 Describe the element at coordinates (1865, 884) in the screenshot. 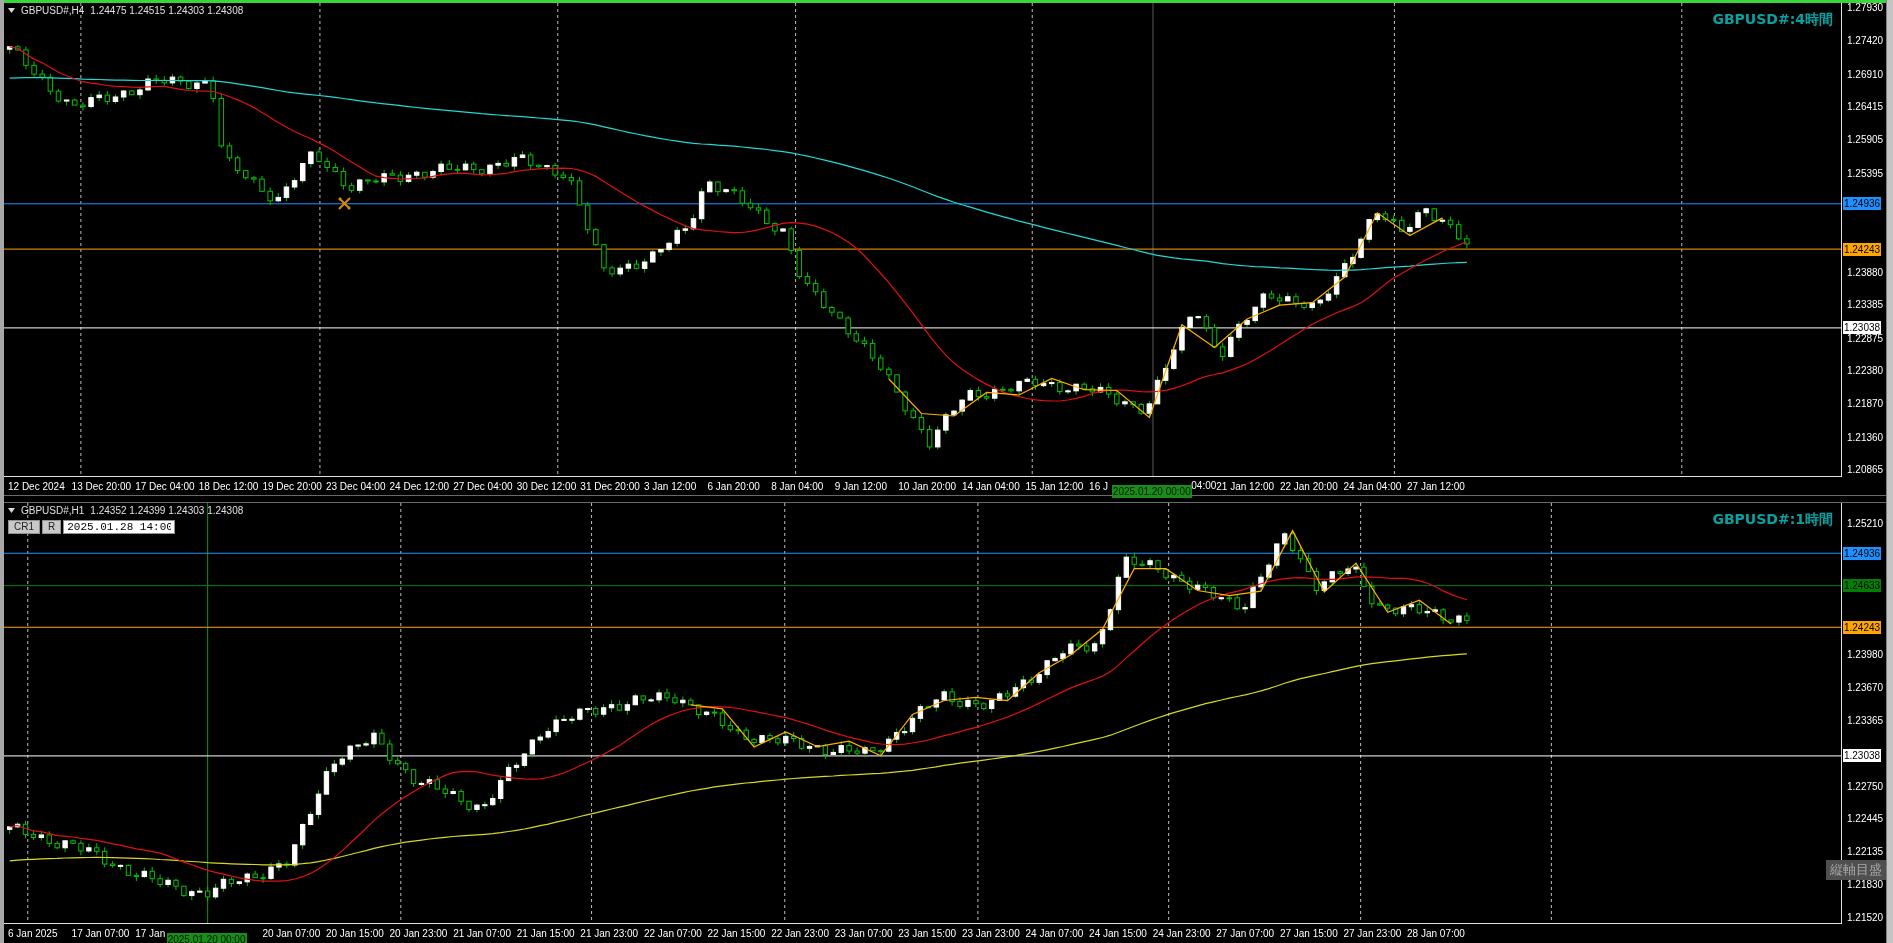

I see `price-label: 1.21830` at that location.